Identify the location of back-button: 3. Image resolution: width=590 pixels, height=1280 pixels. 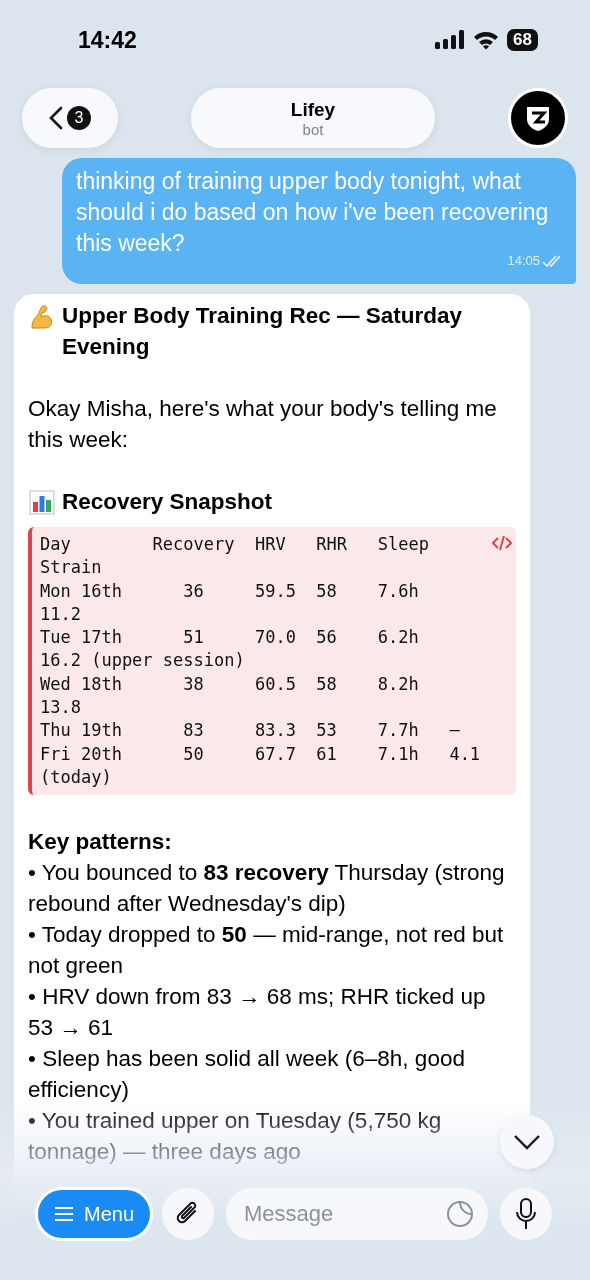
(70, 118).